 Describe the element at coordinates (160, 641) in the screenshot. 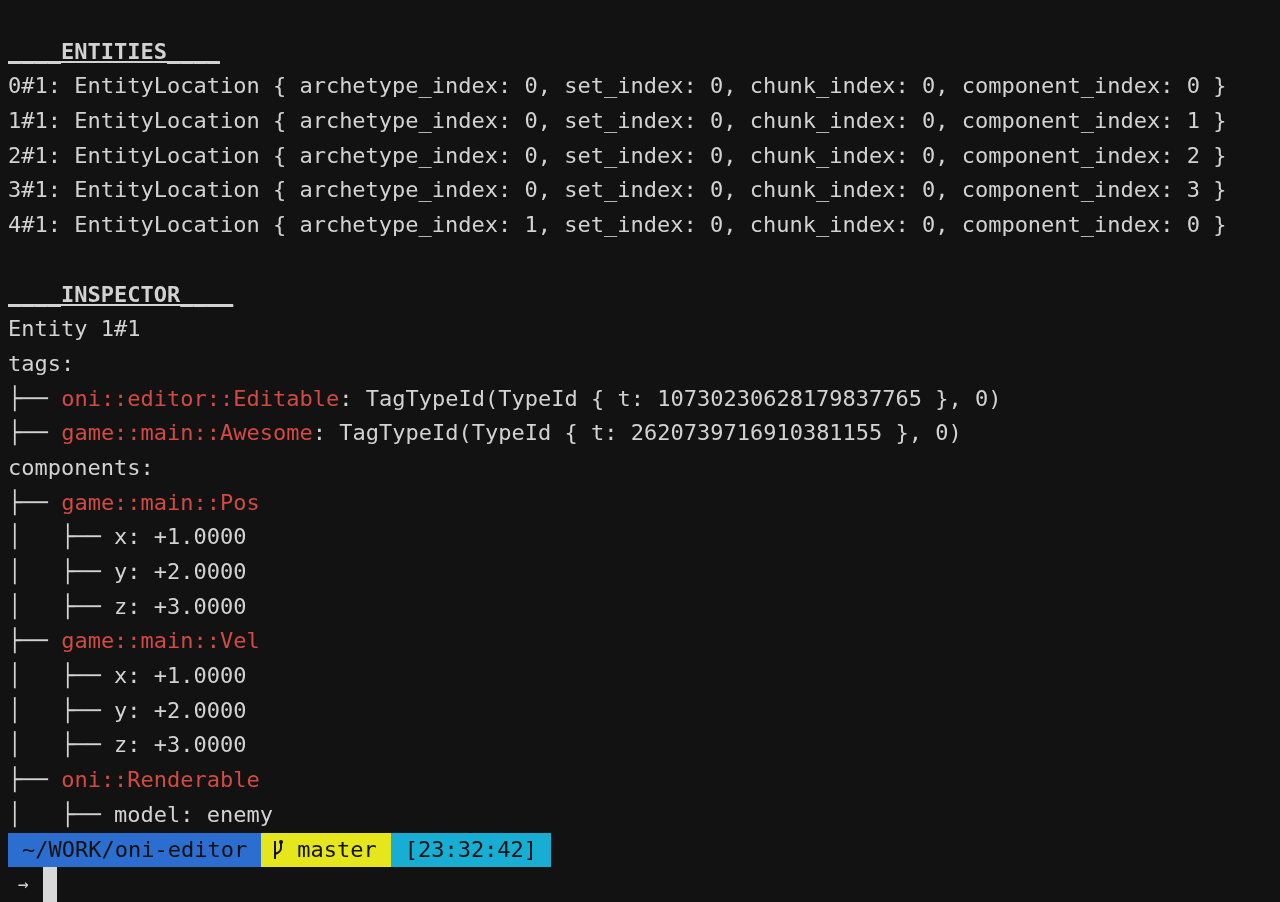

I see `component-name: game::main::Vel` at that location.